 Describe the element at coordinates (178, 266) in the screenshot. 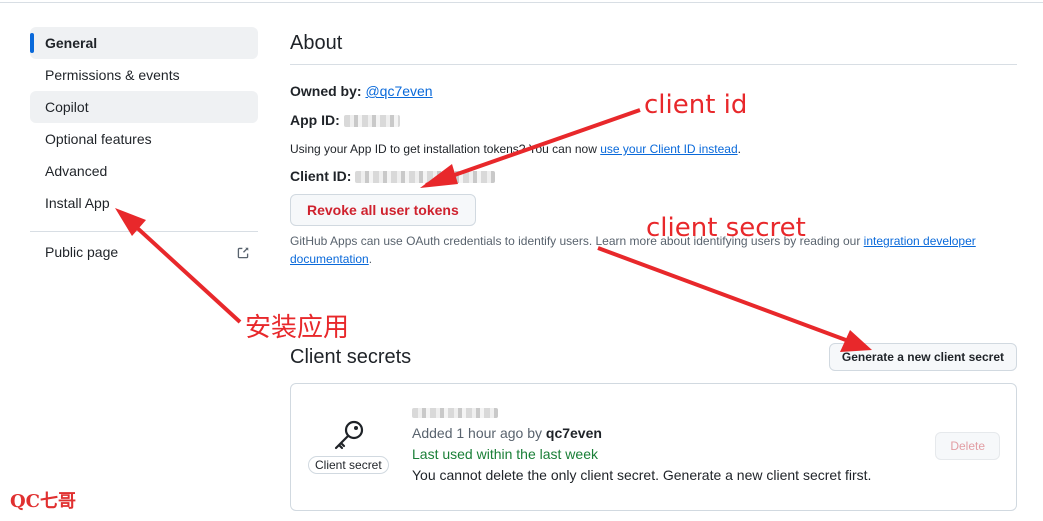

I see `arrow-install-app` at that location.